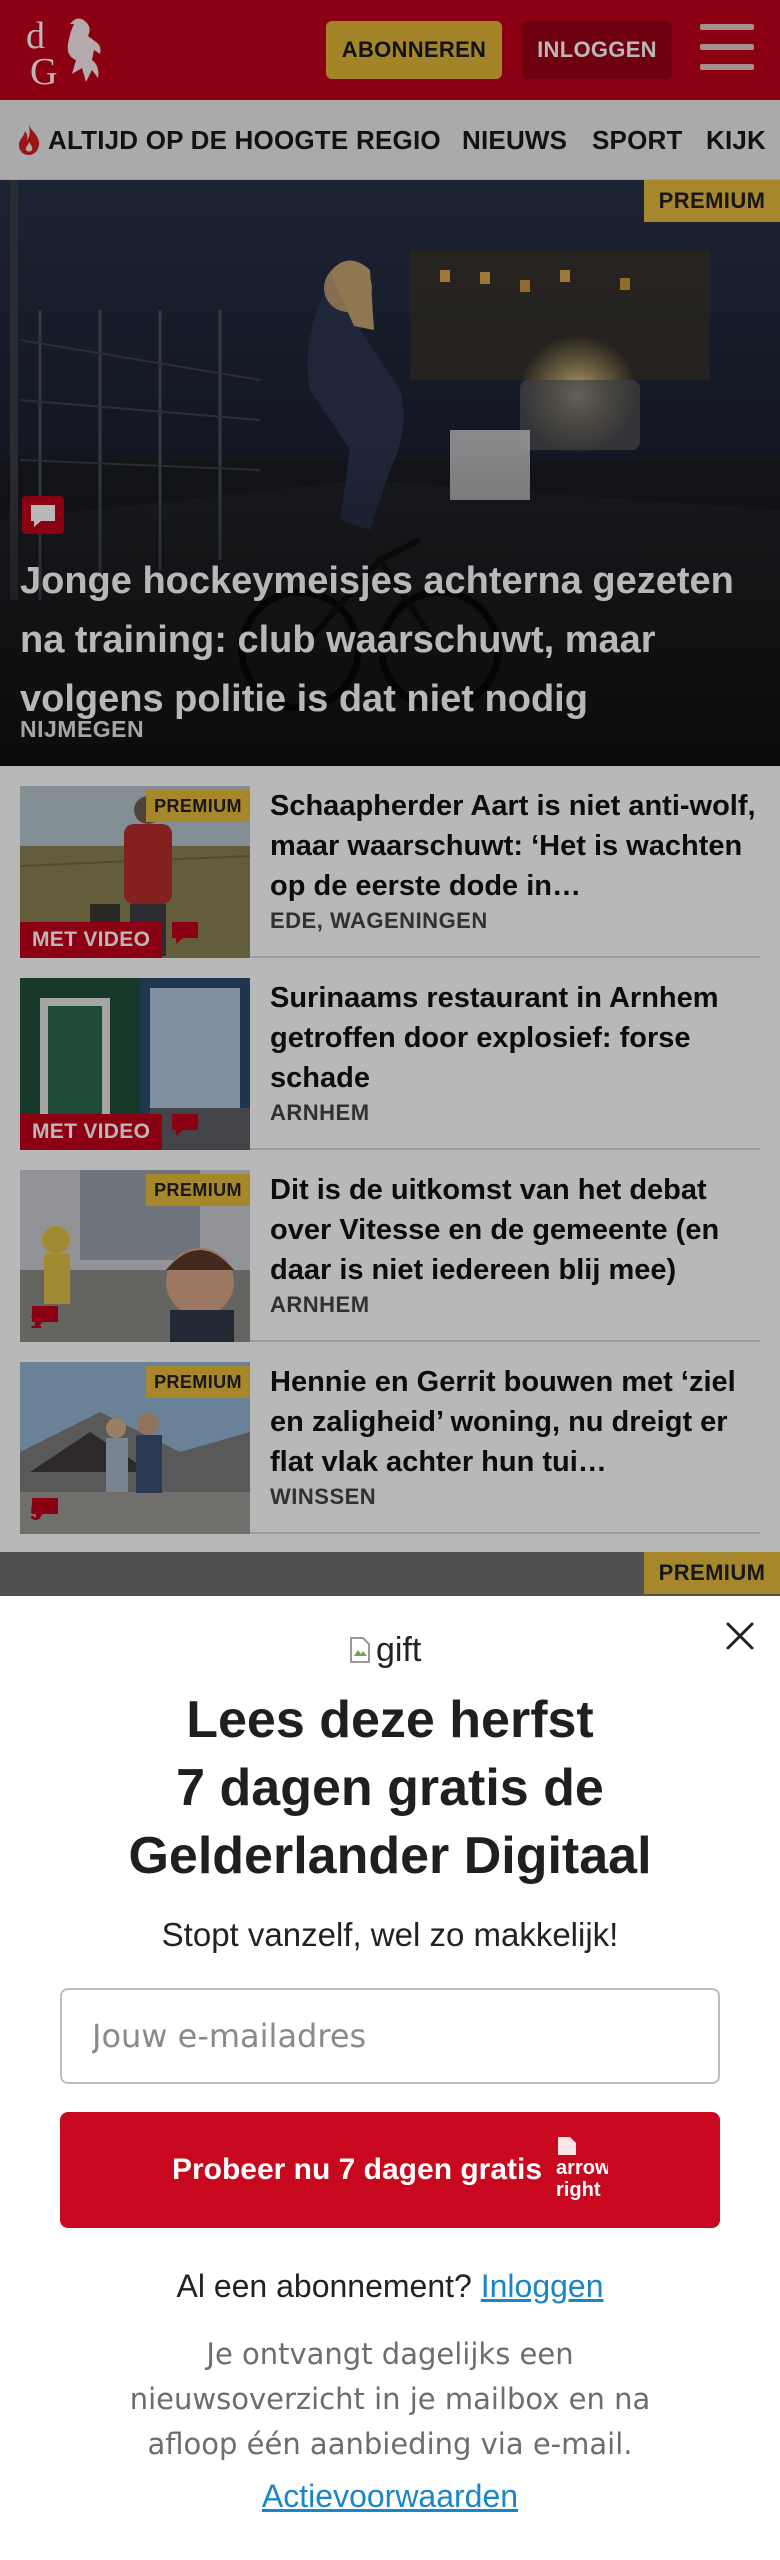 The height and width of the screenshot is (2560, 780). I want to click on gift-icon: gift, so click(390, 1650).